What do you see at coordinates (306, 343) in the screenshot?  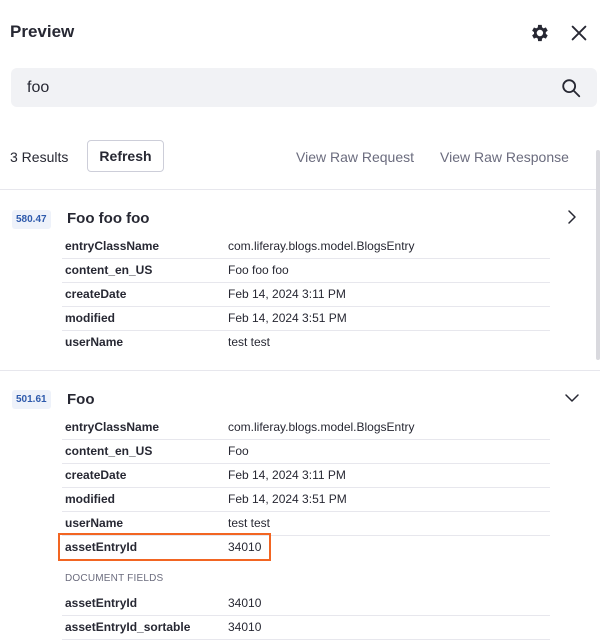 I see `field-row: userName test test` at bounding box center [306, 343].